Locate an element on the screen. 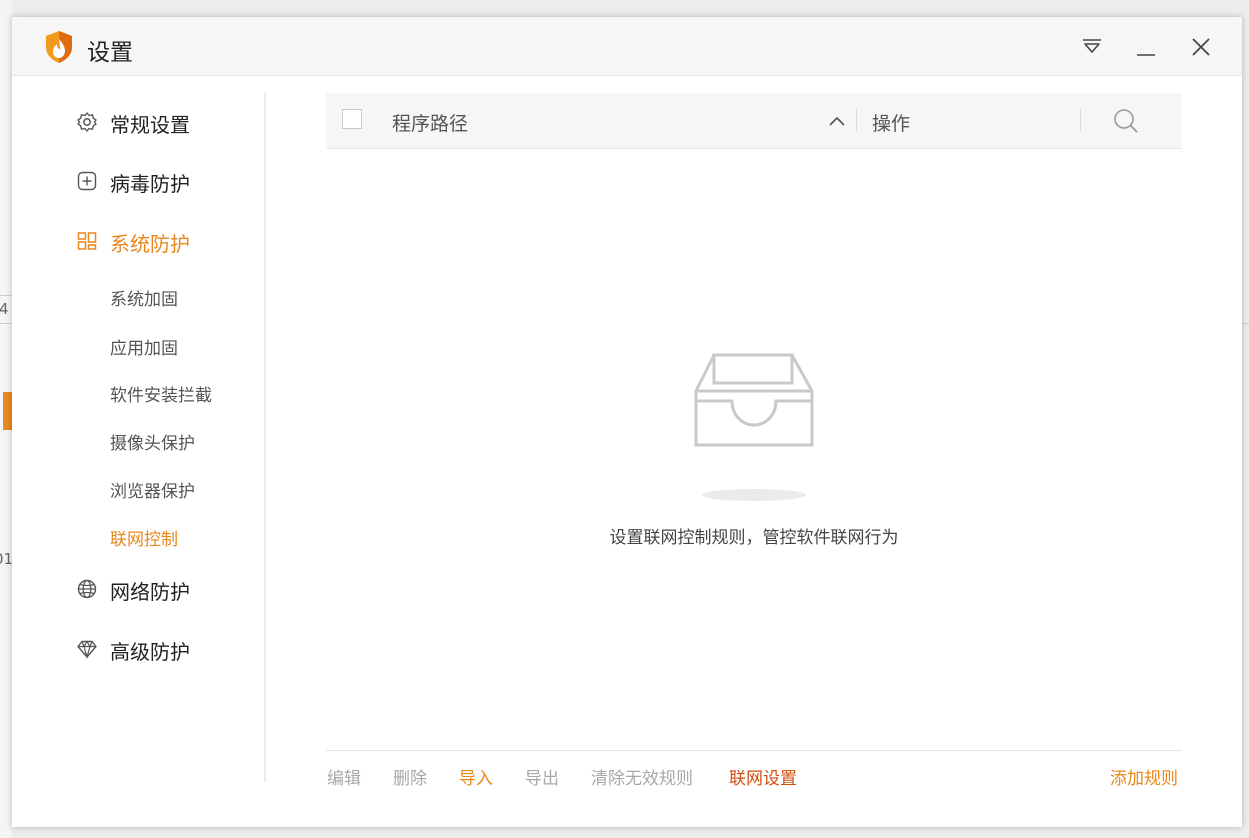 Image resolution: width=1249 pixels, height=838 pixels. sidebar-item-system-protection: 系统防护 is located at coordinates (133, 242).